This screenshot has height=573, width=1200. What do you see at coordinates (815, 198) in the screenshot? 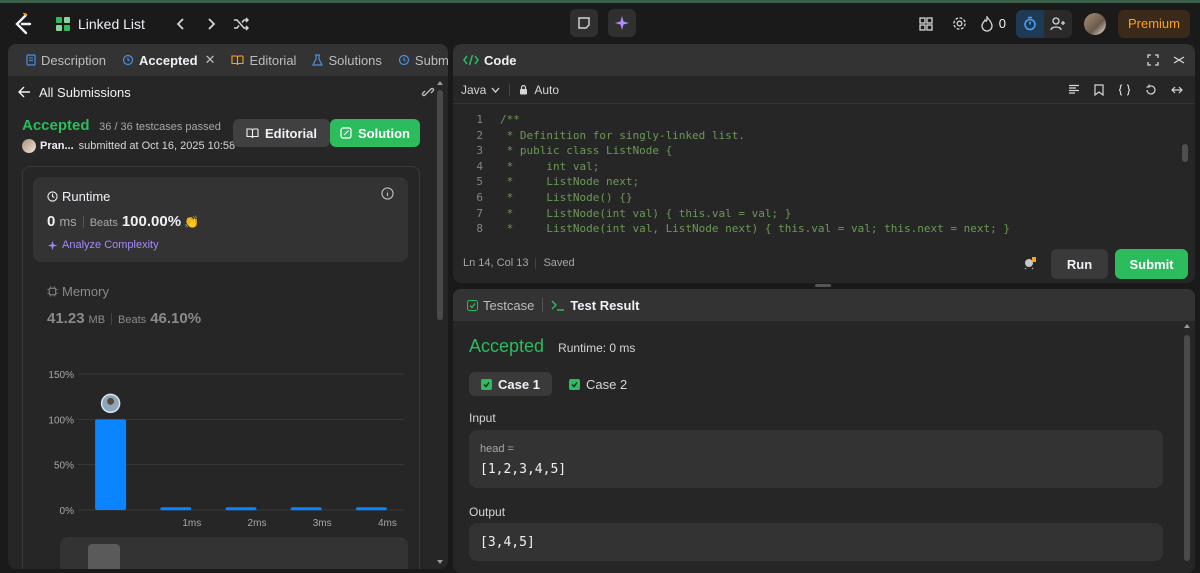
I see `code-line: 6 * ListNode() {}` at bounding box center [815, 198].